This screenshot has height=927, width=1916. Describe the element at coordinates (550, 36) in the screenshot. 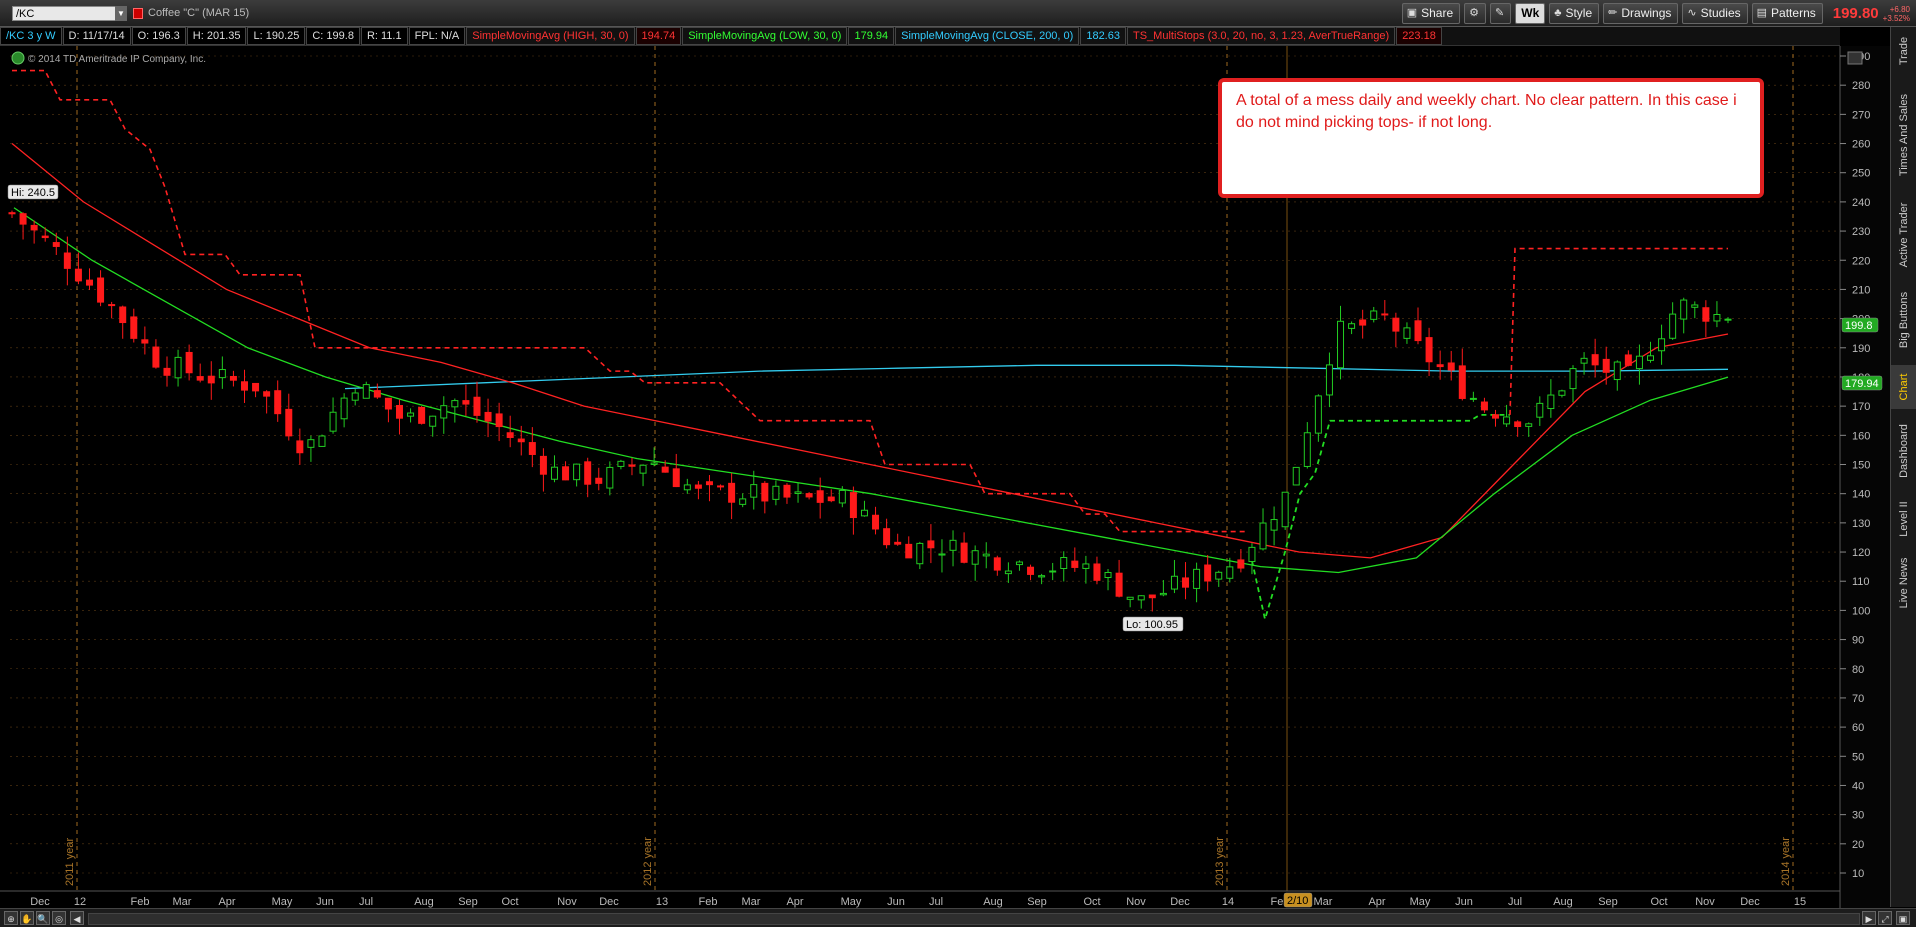

I see `sma-high-label: SimpleMovingAvg (HIGH, 30, 0)` at that location.